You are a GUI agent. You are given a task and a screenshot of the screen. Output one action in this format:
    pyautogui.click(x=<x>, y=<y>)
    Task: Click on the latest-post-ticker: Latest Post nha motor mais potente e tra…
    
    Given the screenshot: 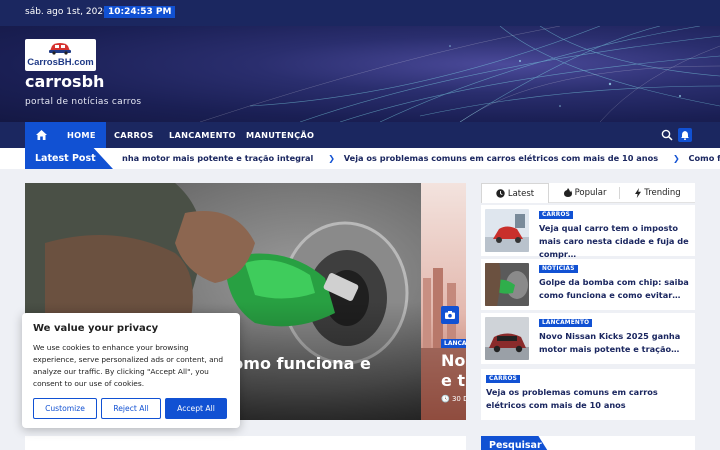 What is the action you would take?
    pyautogui.click(x=360, y=158)
    